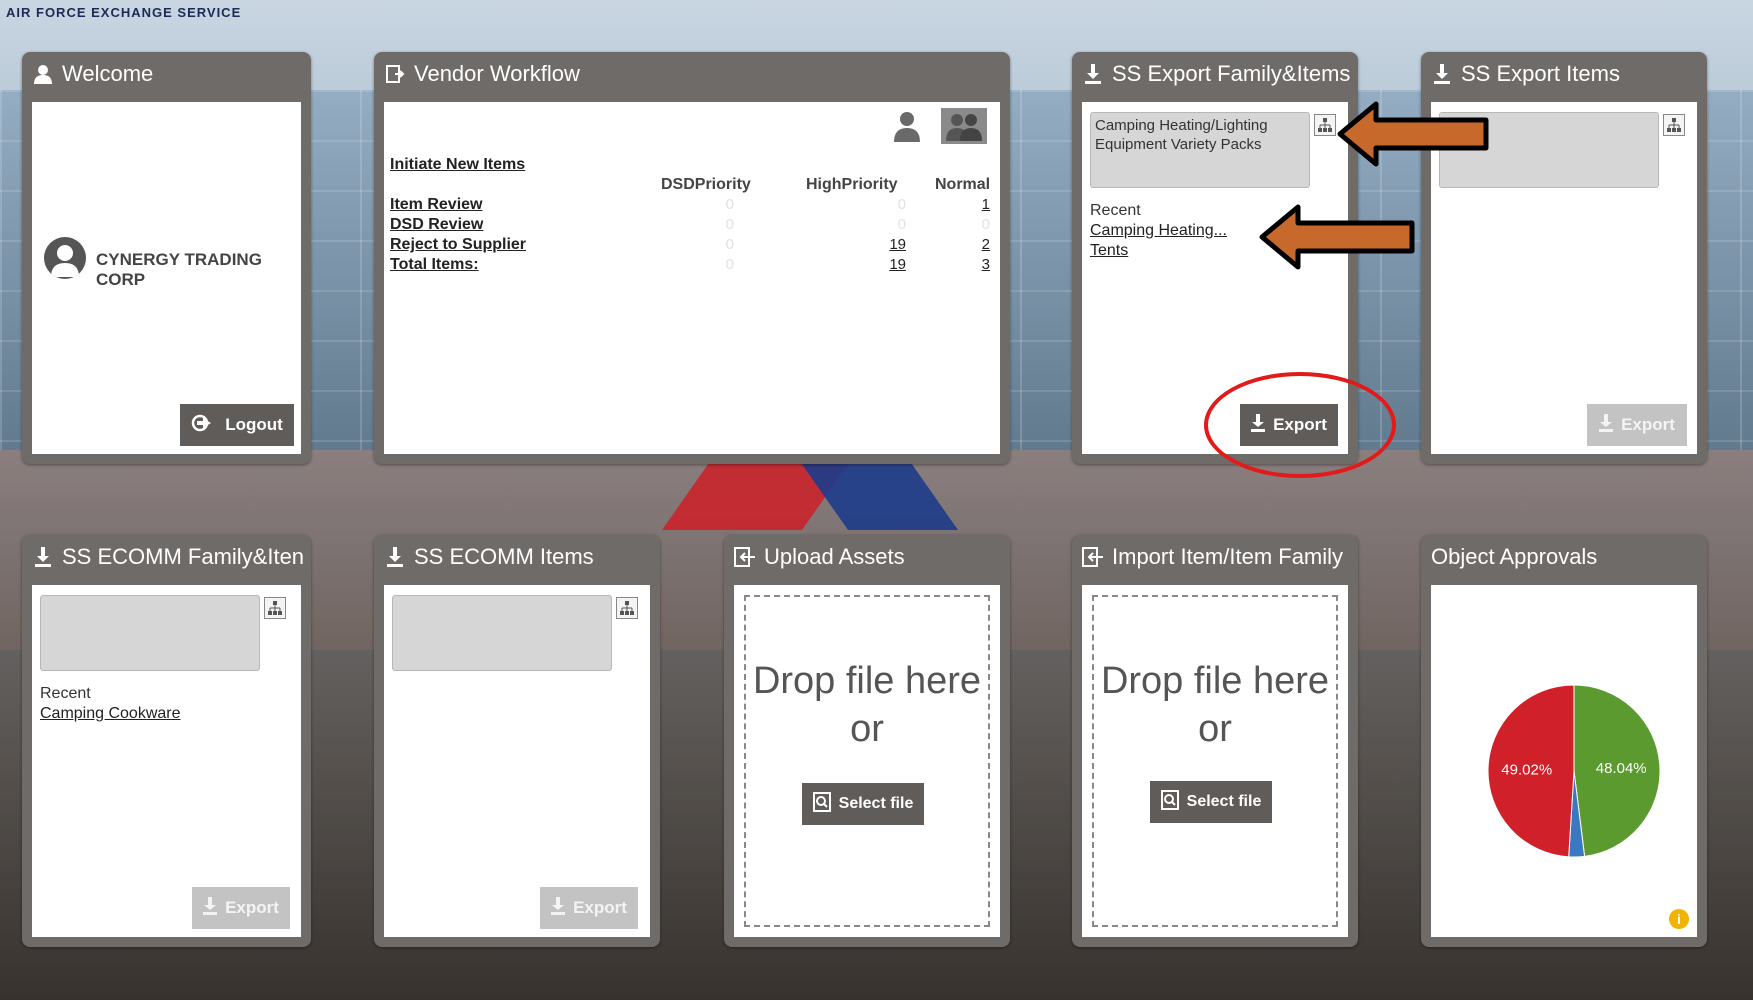  Describe the element at coordinates (65, 258) in the screenshot. I see `avatar` at that location.